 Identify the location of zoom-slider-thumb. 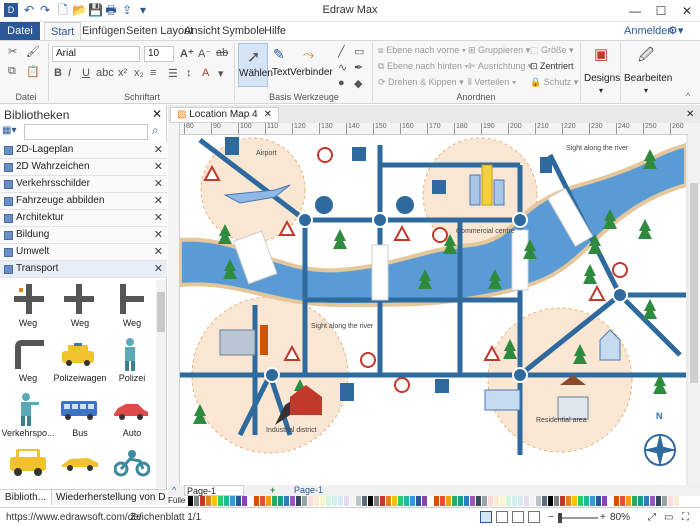
(560, 518).